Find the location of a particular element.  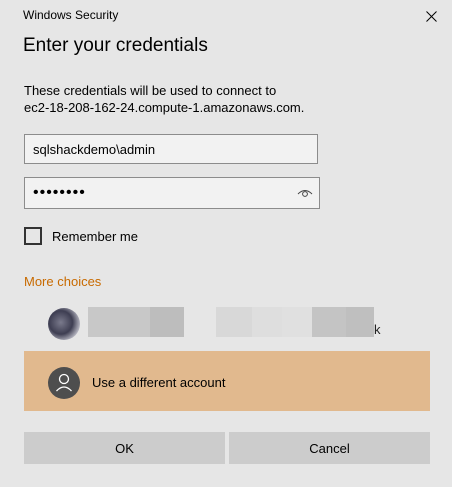

person-icon is located at coordinates (64, 382).